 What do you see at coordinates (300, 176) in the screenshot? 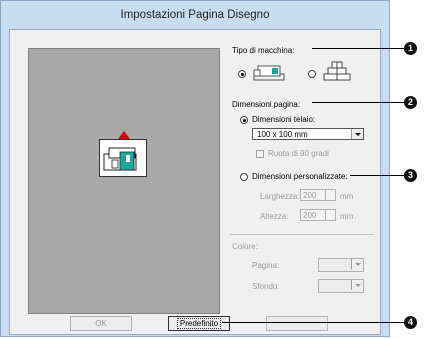
I see `custom-size-label: Dimensioni personalizzate:` at bounding box center [300, 176].